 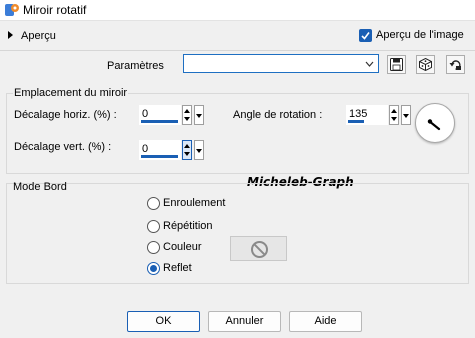 What do you see at coordinates (55, 10) in the screenshot?
I see `window-title: Miroir rotatif` at bounding box center [55, 10].